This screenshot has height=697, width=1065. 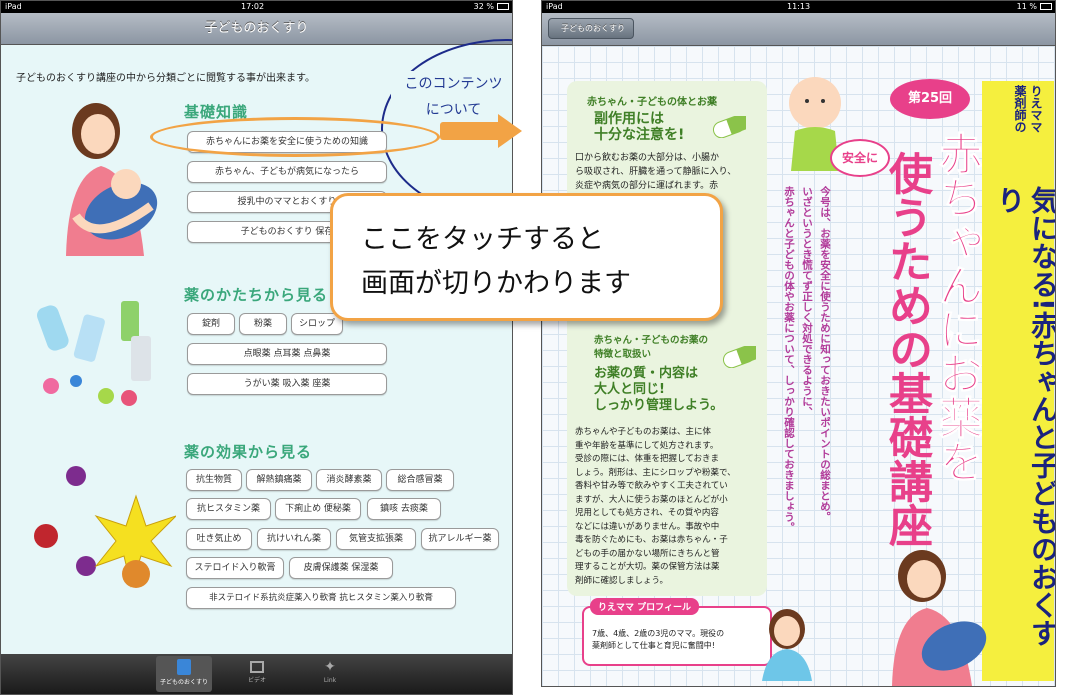 I want to click on effect-button-4: 総合感冒薬, so click(x=420, y=480).